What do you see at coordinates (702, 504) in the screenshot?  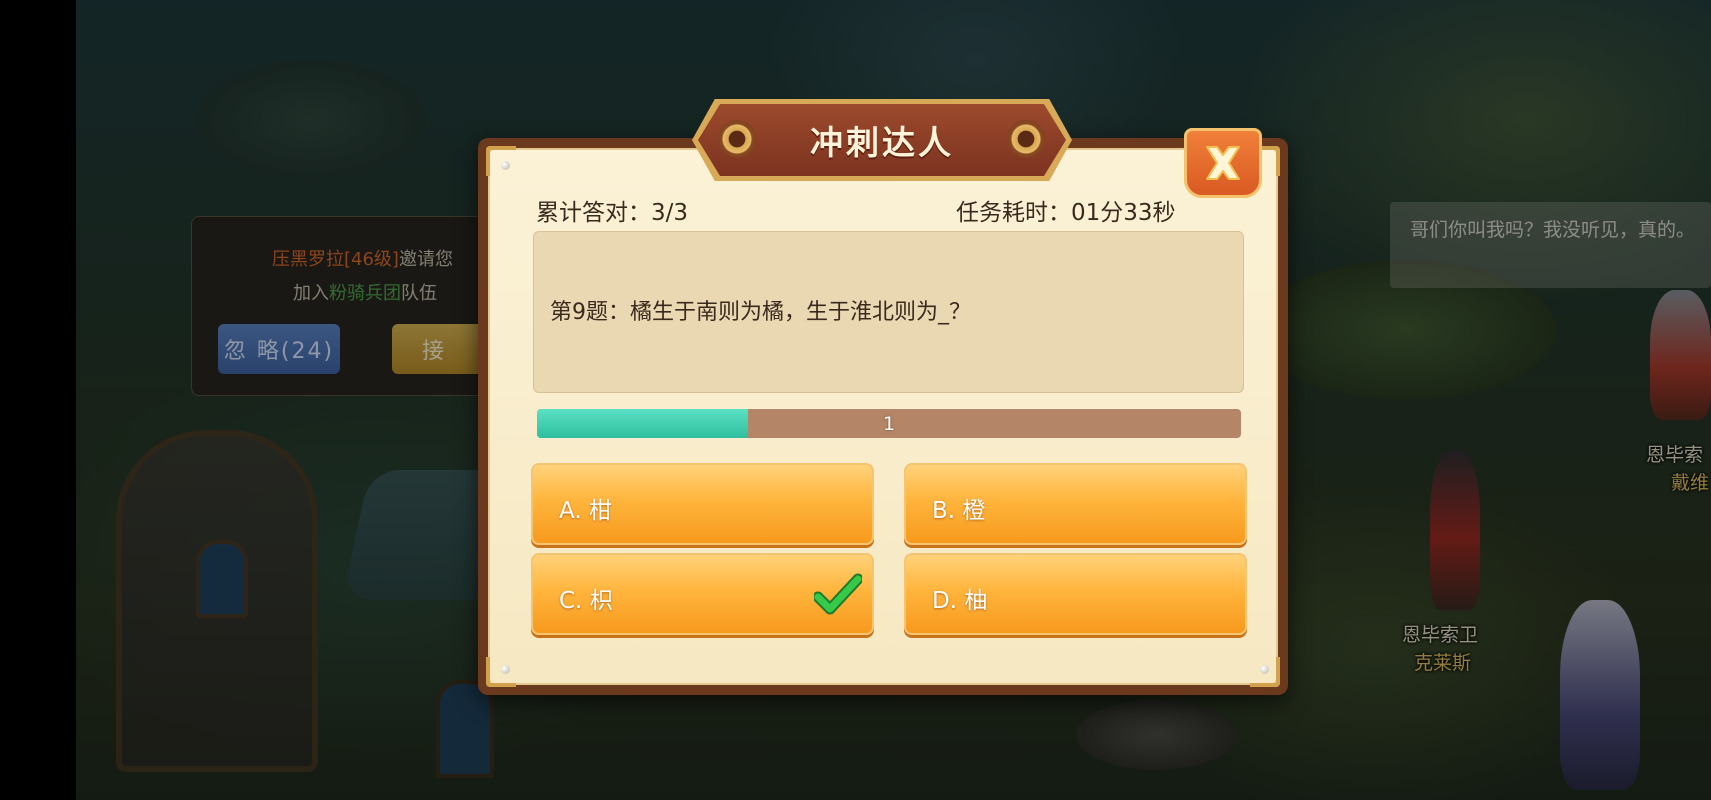 I see `option-a-button: A. 柑` at bounding box center [702, 504].